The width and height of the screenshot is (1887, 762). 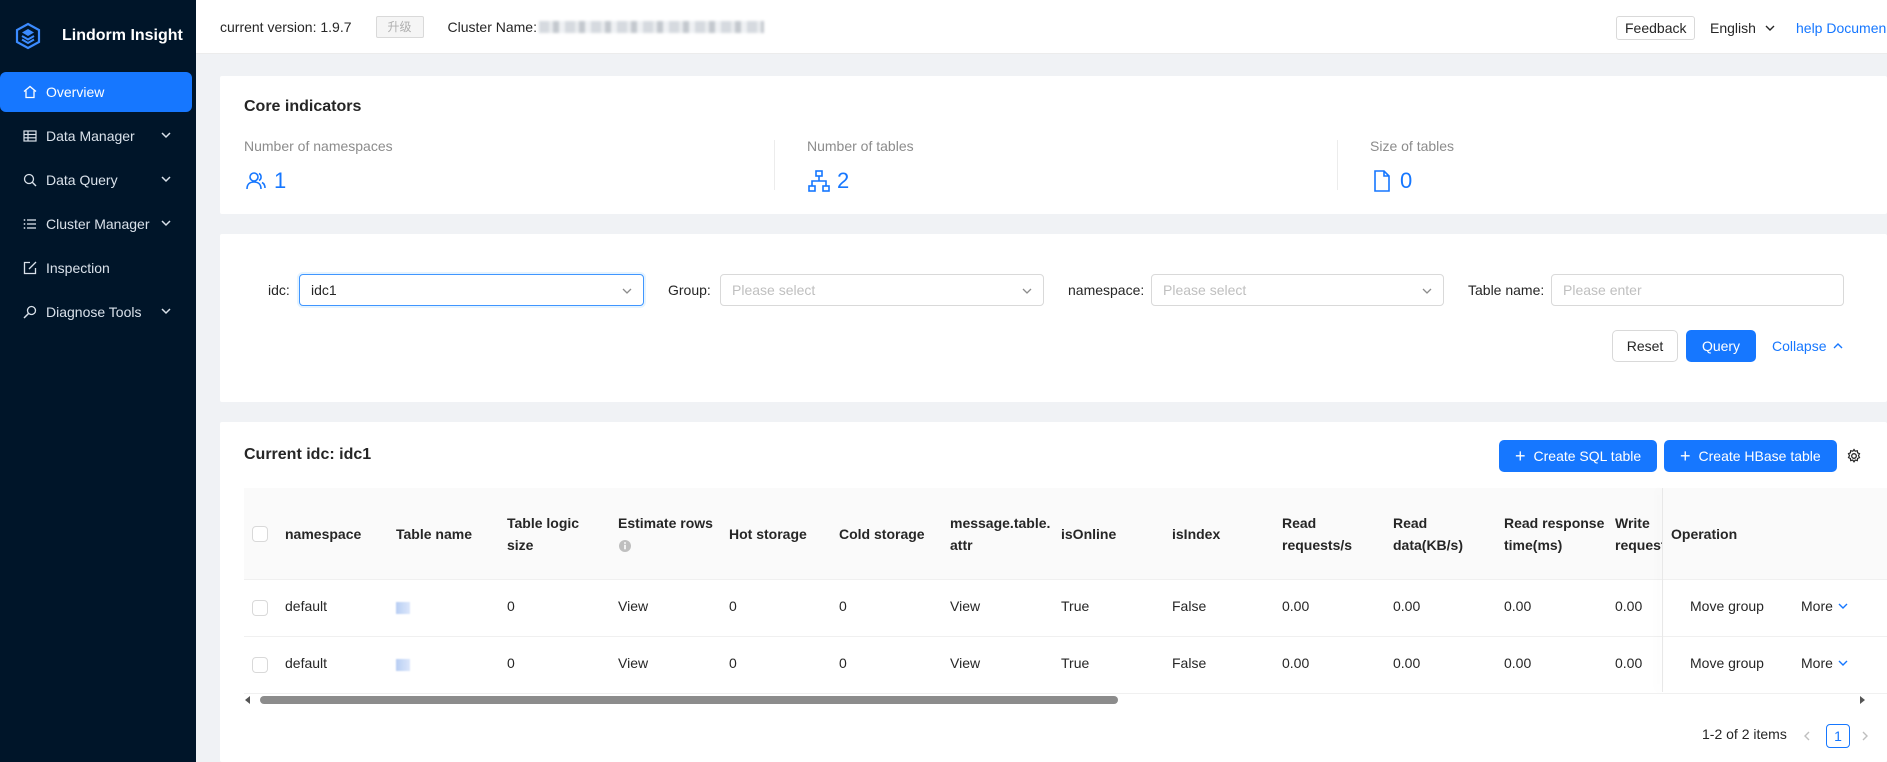 What do you see at coordinates (1000, 523) in the screenshot?
I see `col-table-attr-line1: message.table.` at bounding box center [1000, 523].